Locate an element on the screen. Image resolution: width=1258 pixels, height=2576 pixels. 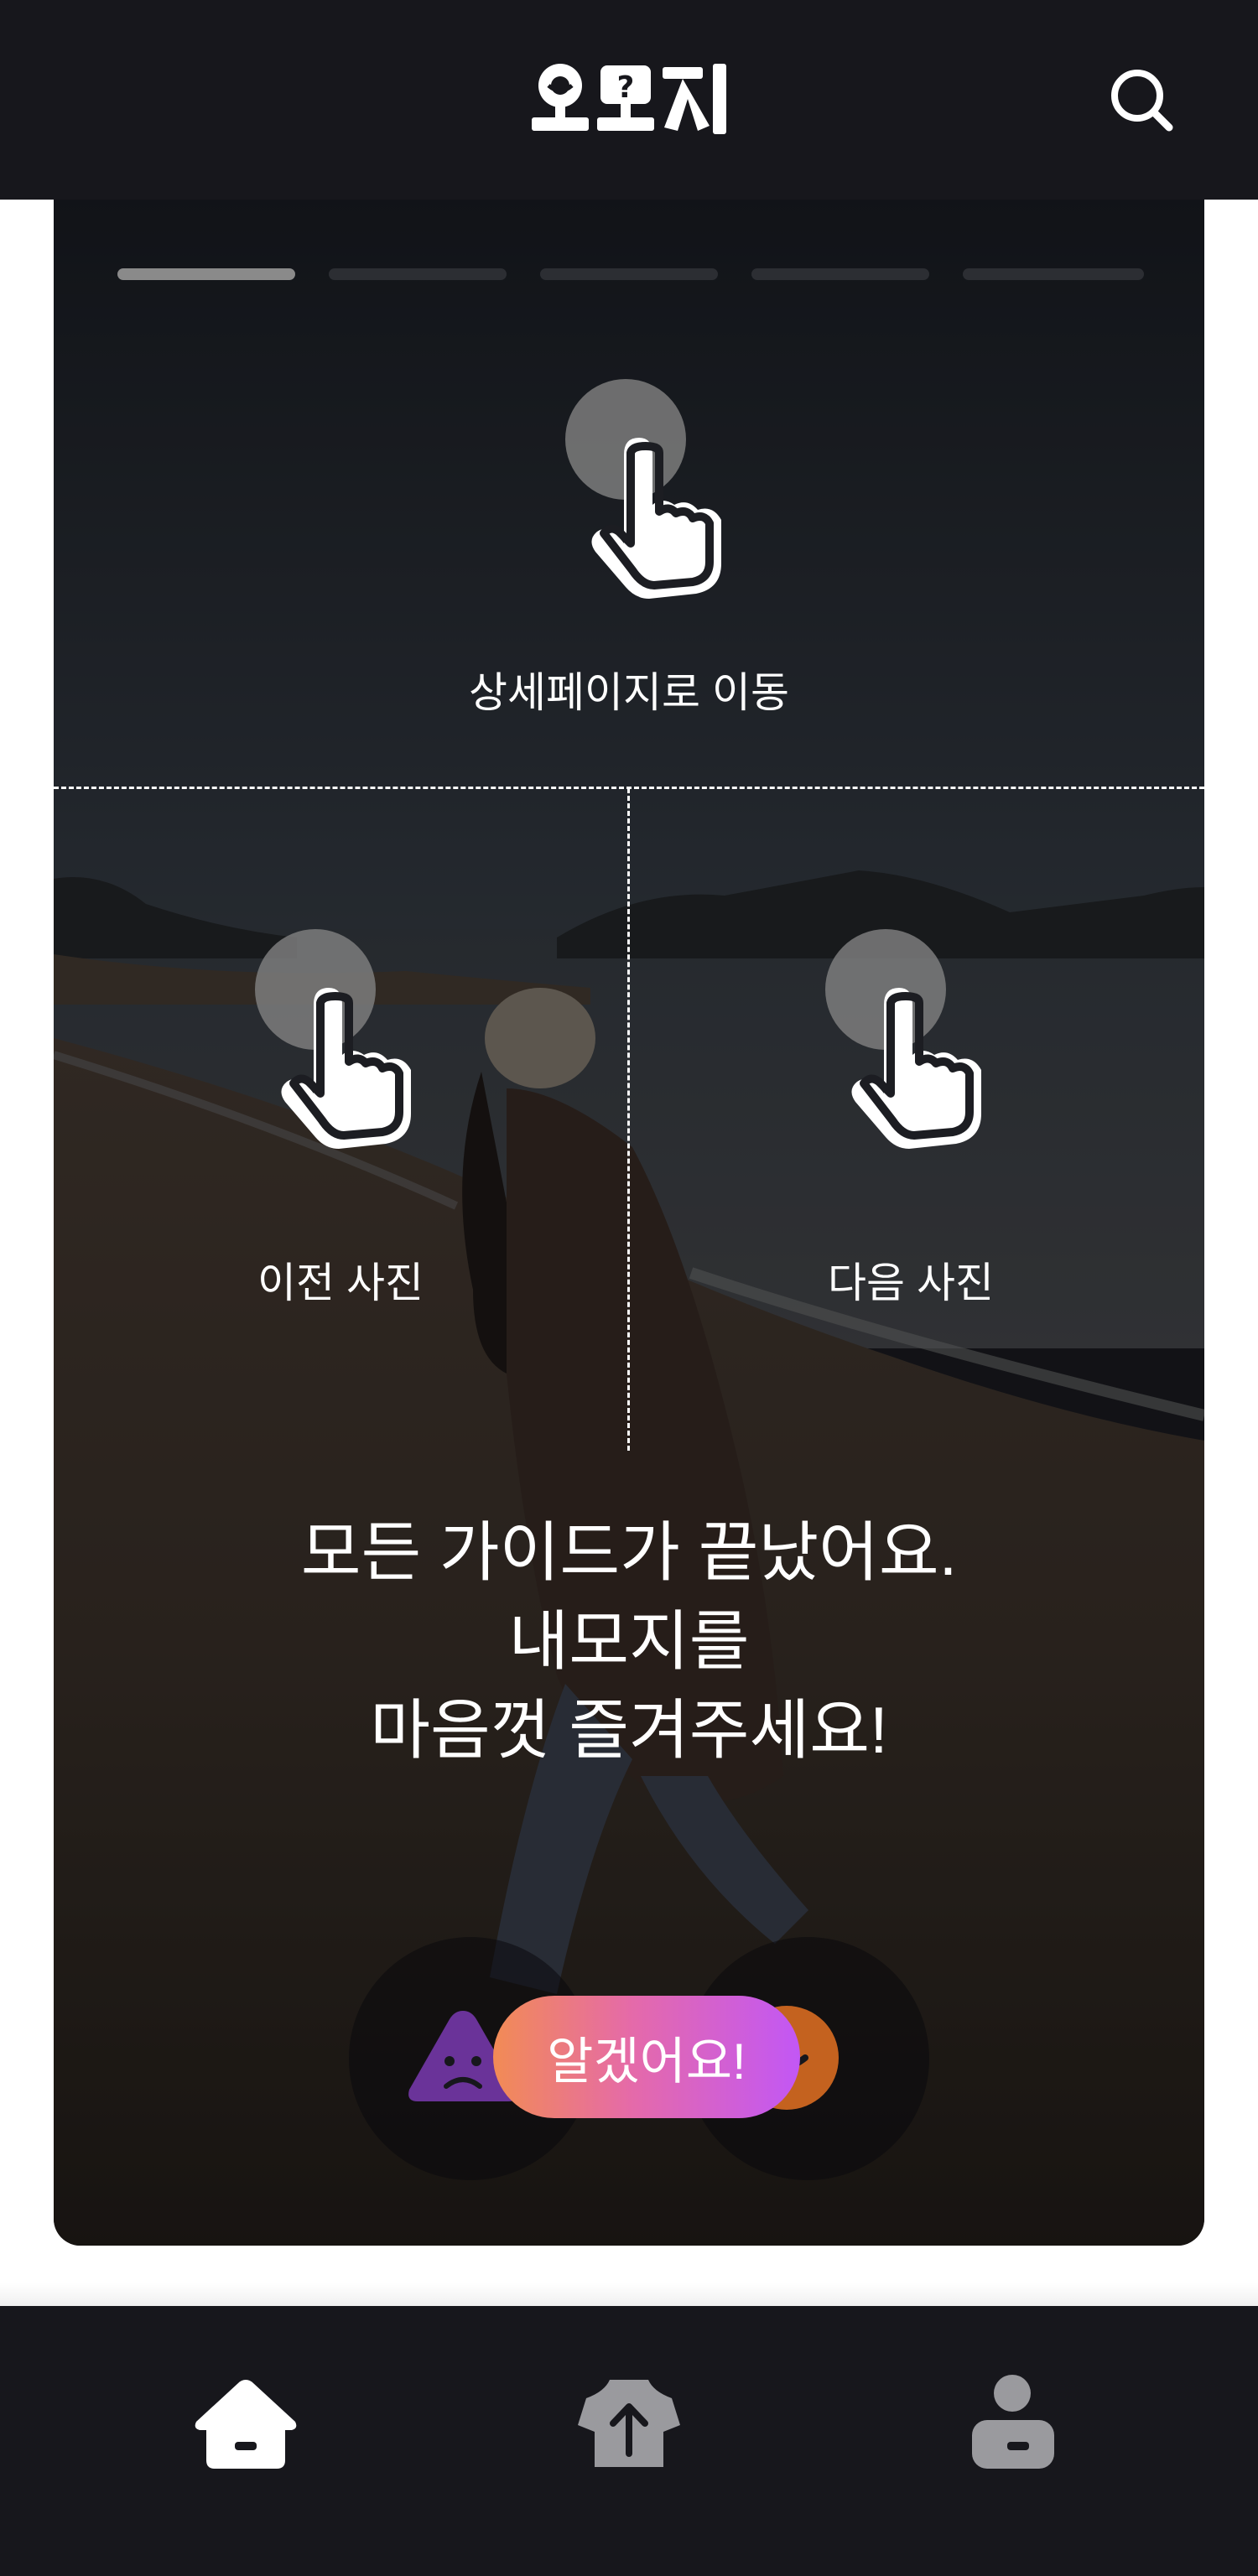
guide-complete-message: 모든 가이드가 끝났어요. 내모지를 마음껏 즐겨주세요! is located at coordinates (629, 1641).